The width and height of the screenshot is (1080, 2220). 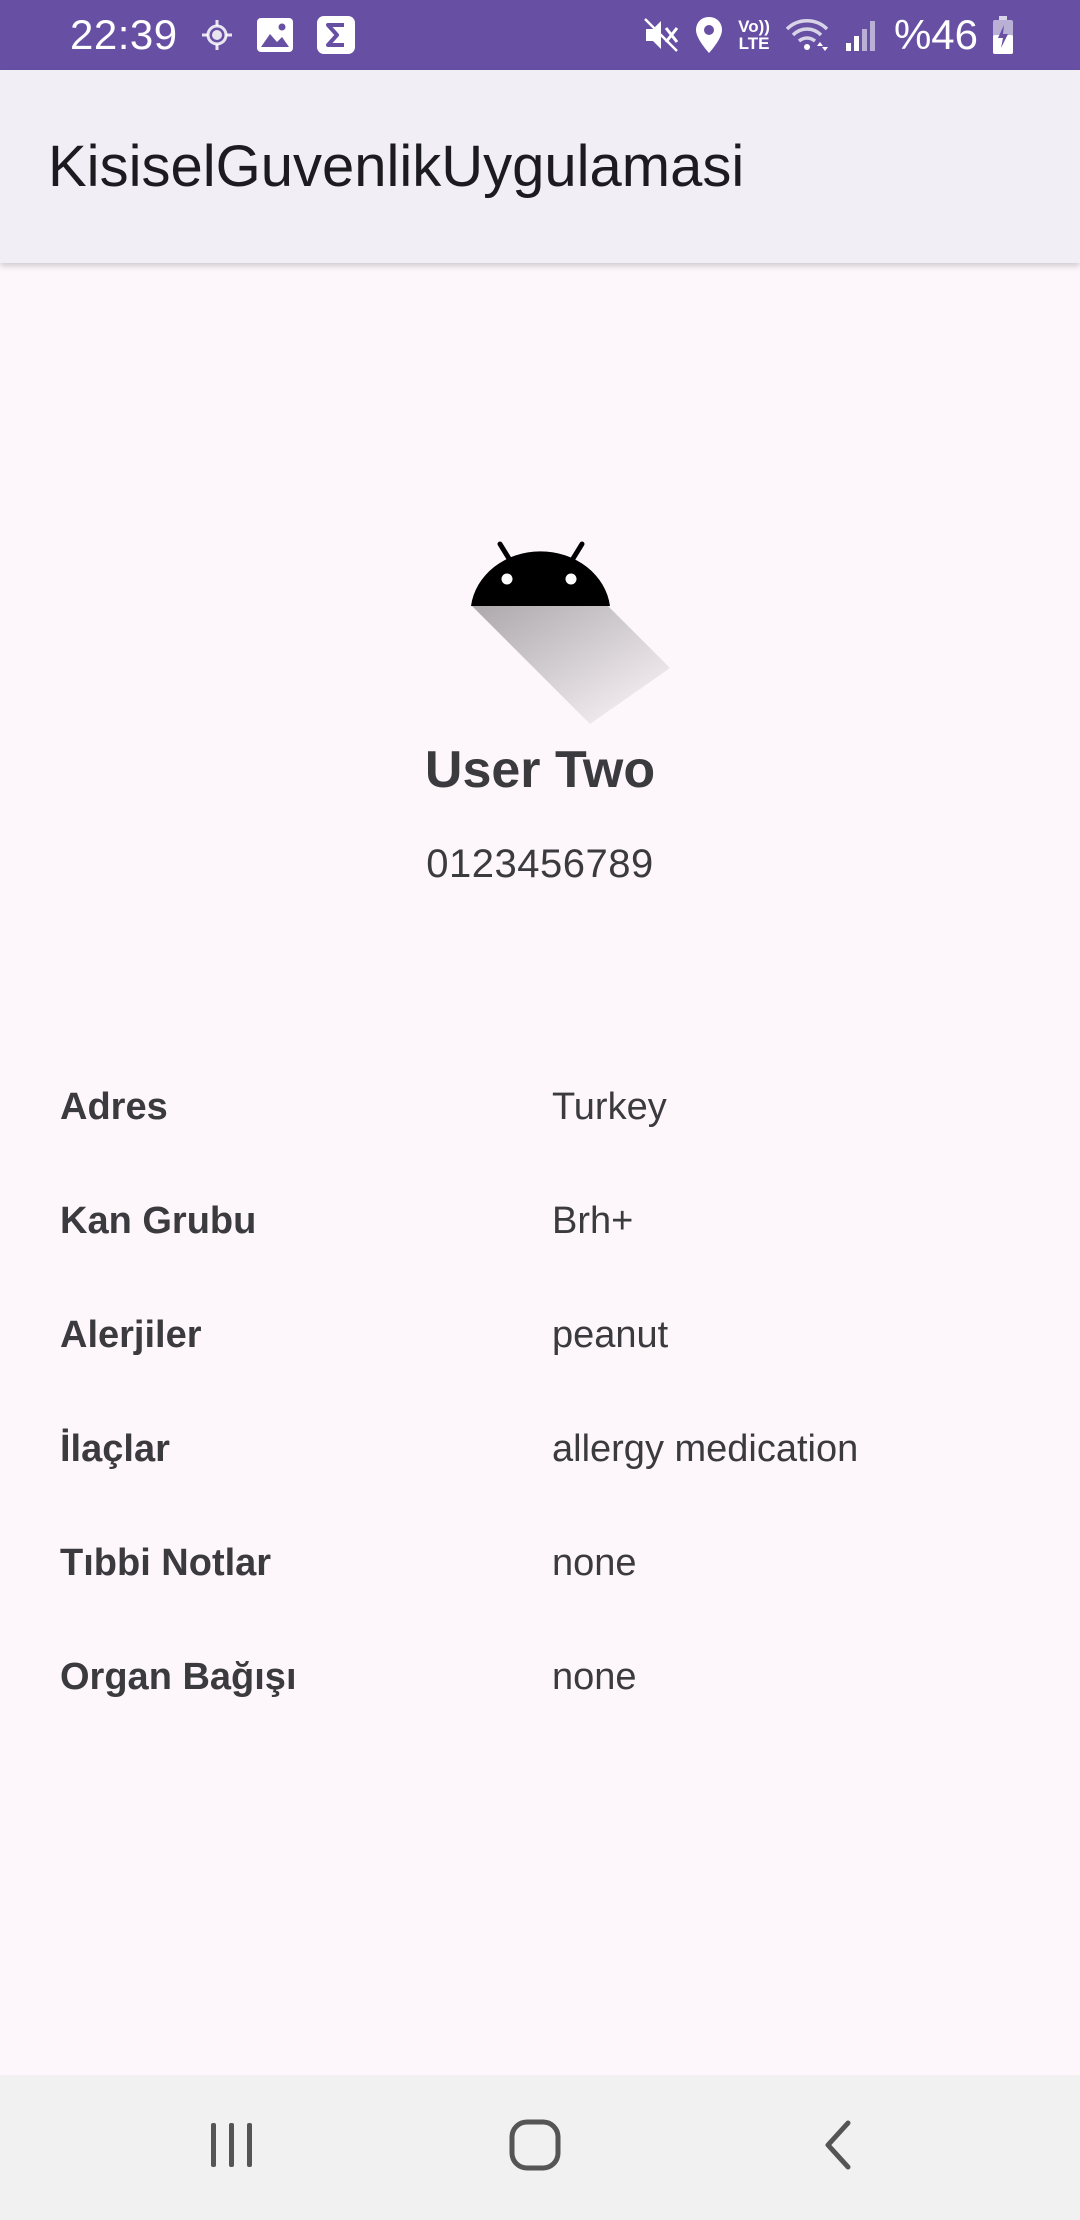 I want to click on info-row-blood-type: Kan Grubu Brh+, so click(x=540, y=1231).